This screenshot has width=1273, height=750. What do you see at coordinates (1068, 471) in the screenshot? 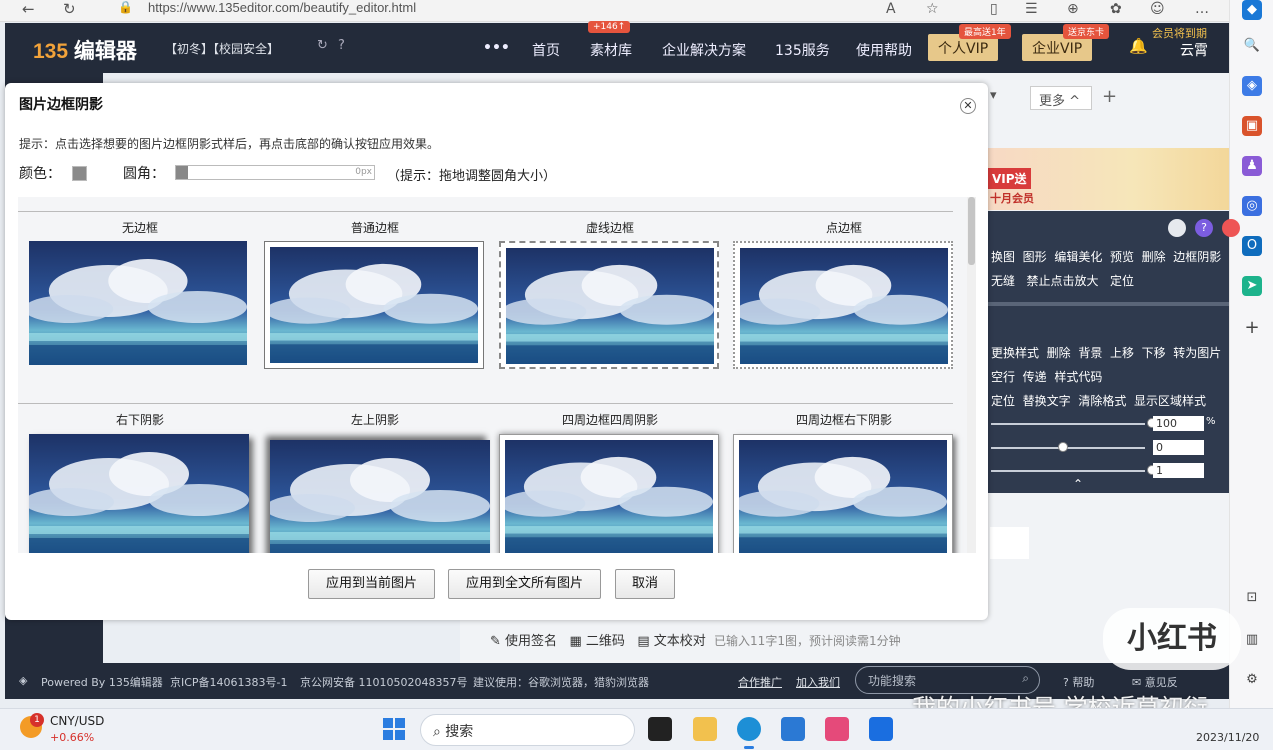
I see `scale-slider` at bounding box center [1068, 471].